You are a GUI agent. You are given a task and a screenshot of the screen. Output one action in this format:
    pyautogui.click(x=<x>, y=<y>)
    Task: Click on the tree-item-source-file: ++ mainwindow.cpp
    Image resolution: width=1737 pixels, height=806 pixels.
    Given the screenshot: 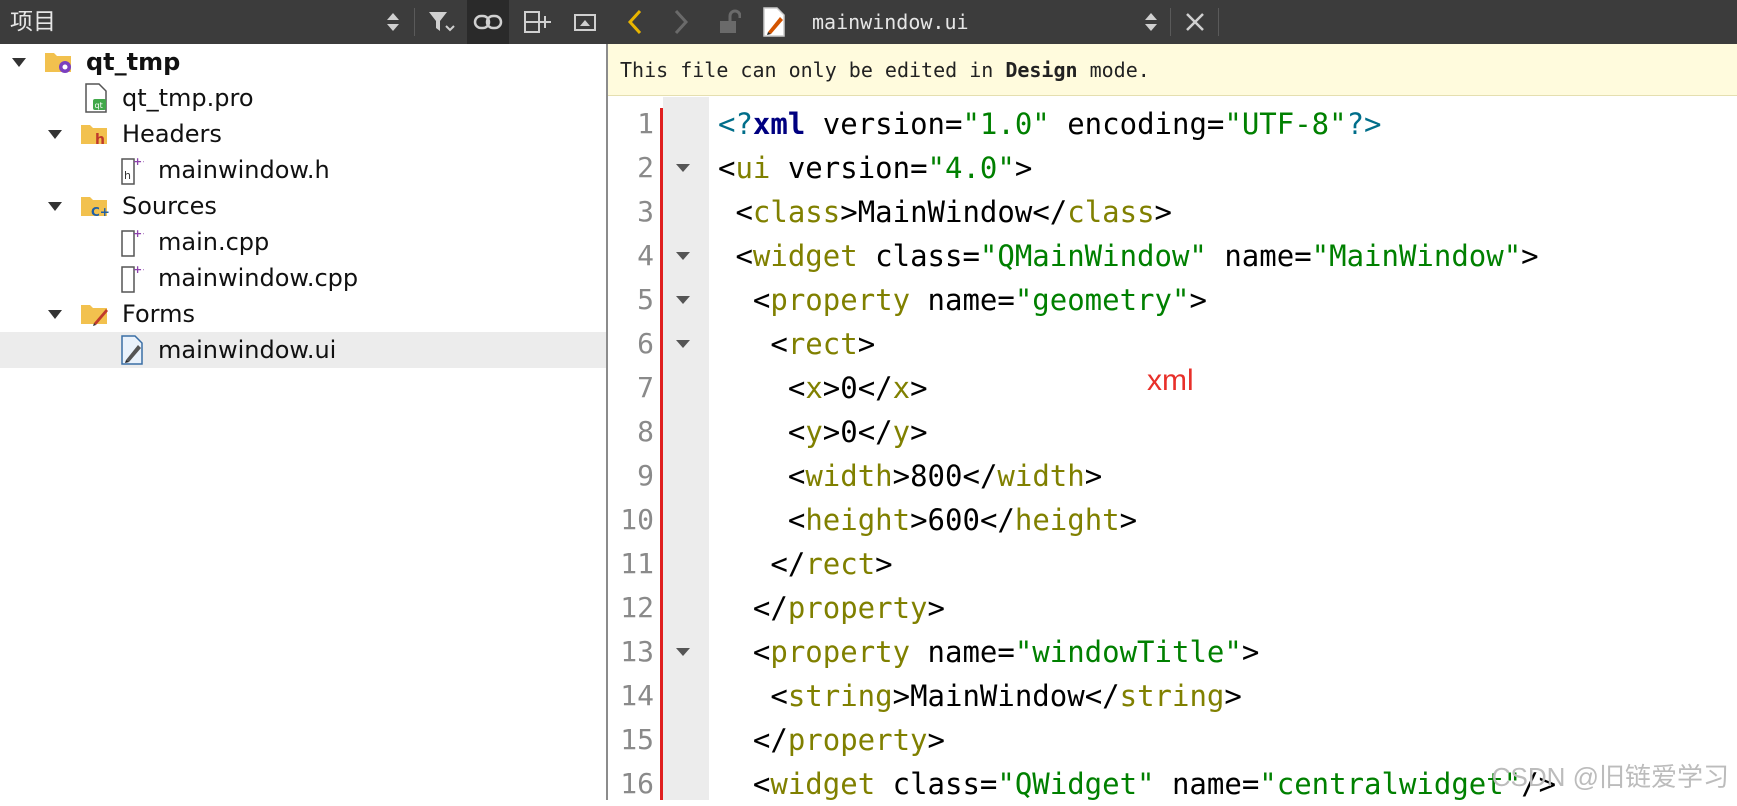 What is the action you would take?
    pyautogui.click(x=303, y=278)
    